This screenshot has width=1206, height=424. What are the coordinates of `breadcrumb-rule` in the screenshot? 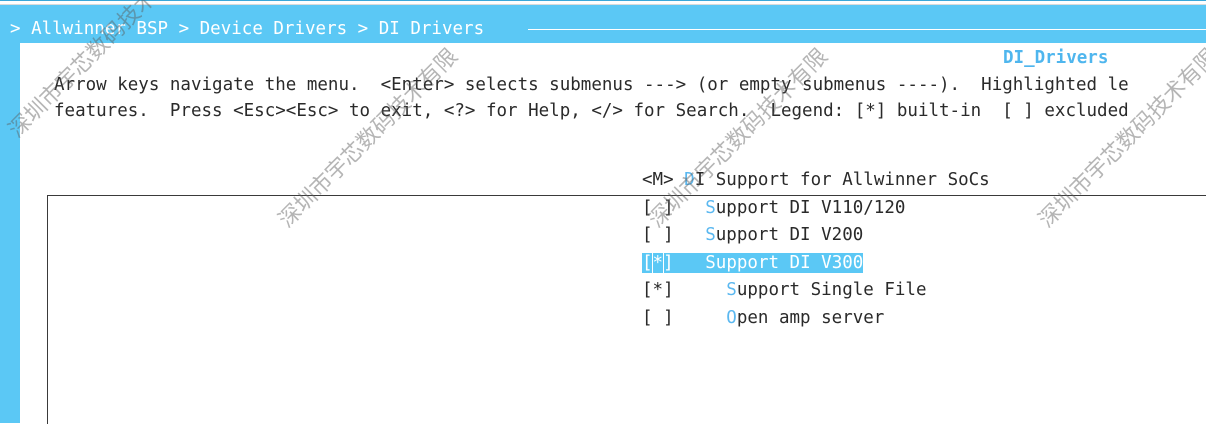 It's located at (867, 29).